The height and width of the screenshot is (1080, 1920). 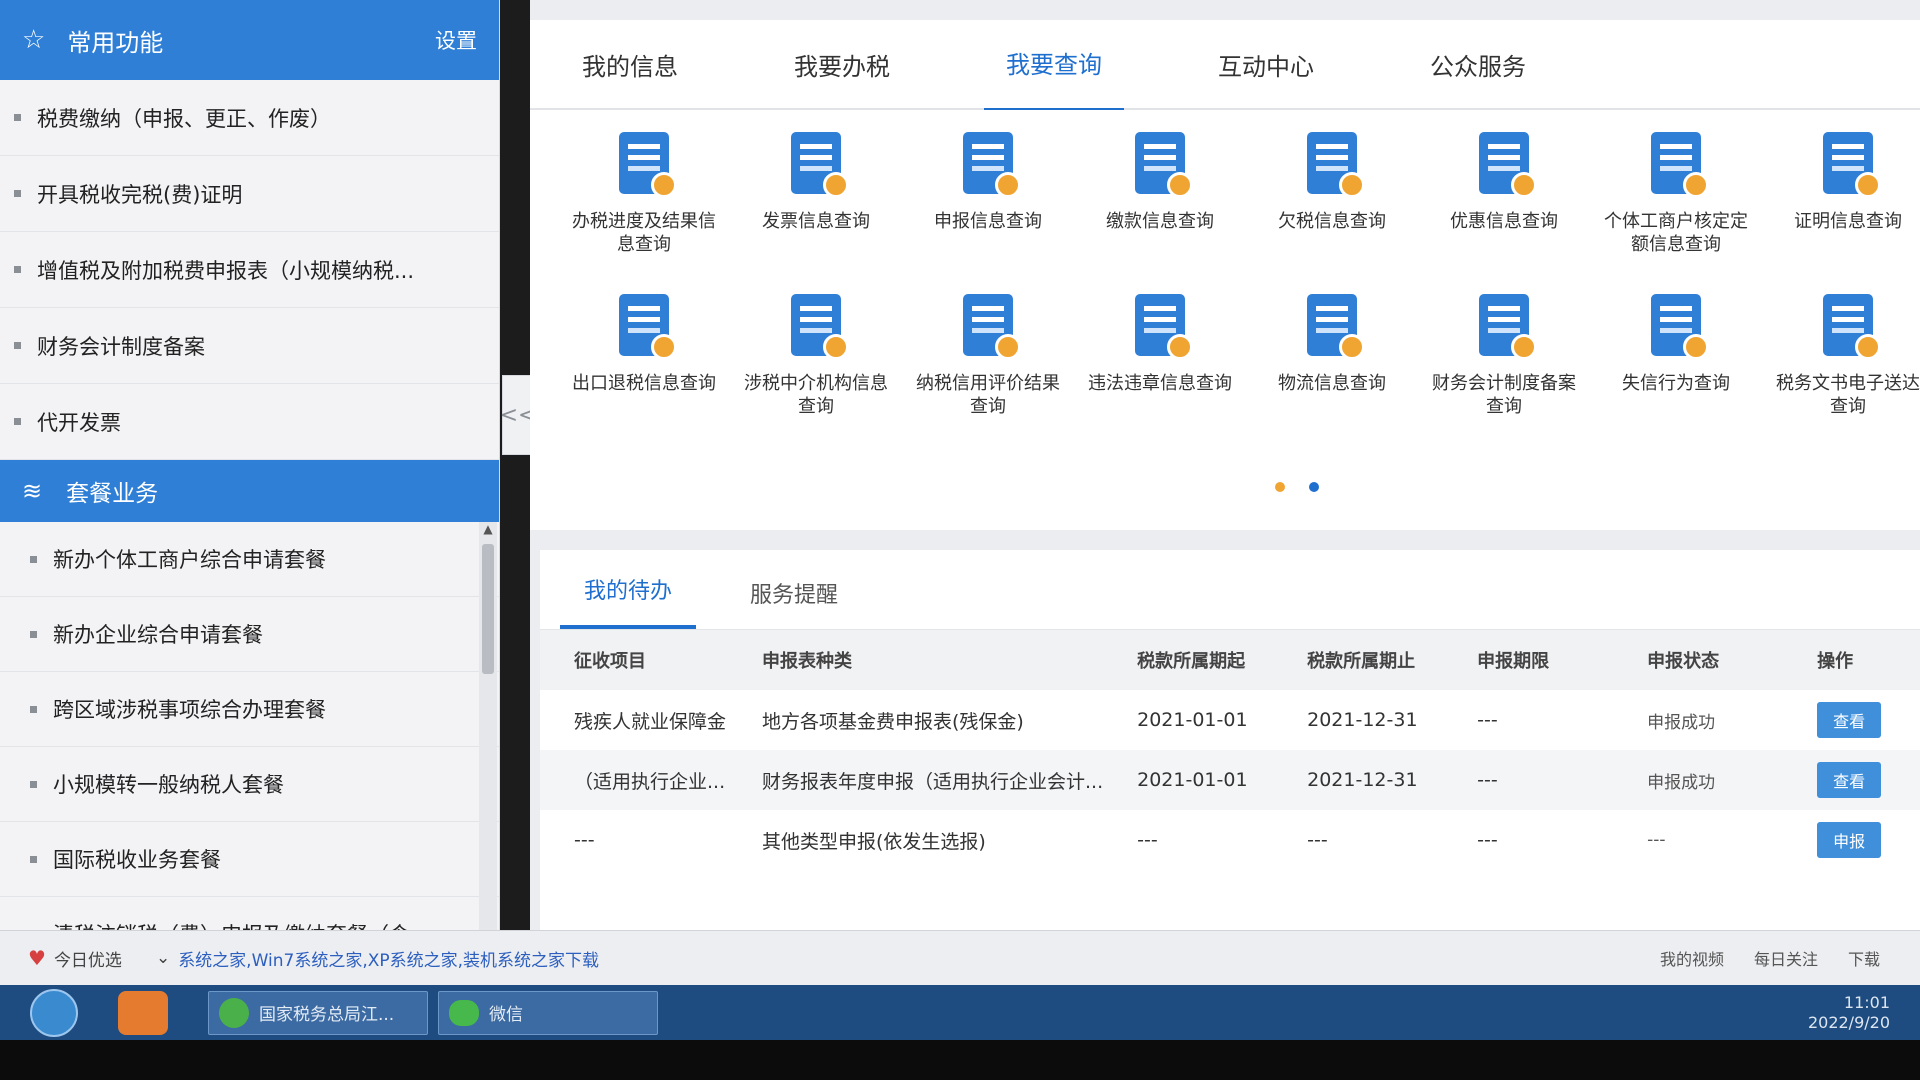 What do you see at coordinates (488, 609) in the screenshot?
I see `scrollbar-thumb` at bounding box center [488, 609].